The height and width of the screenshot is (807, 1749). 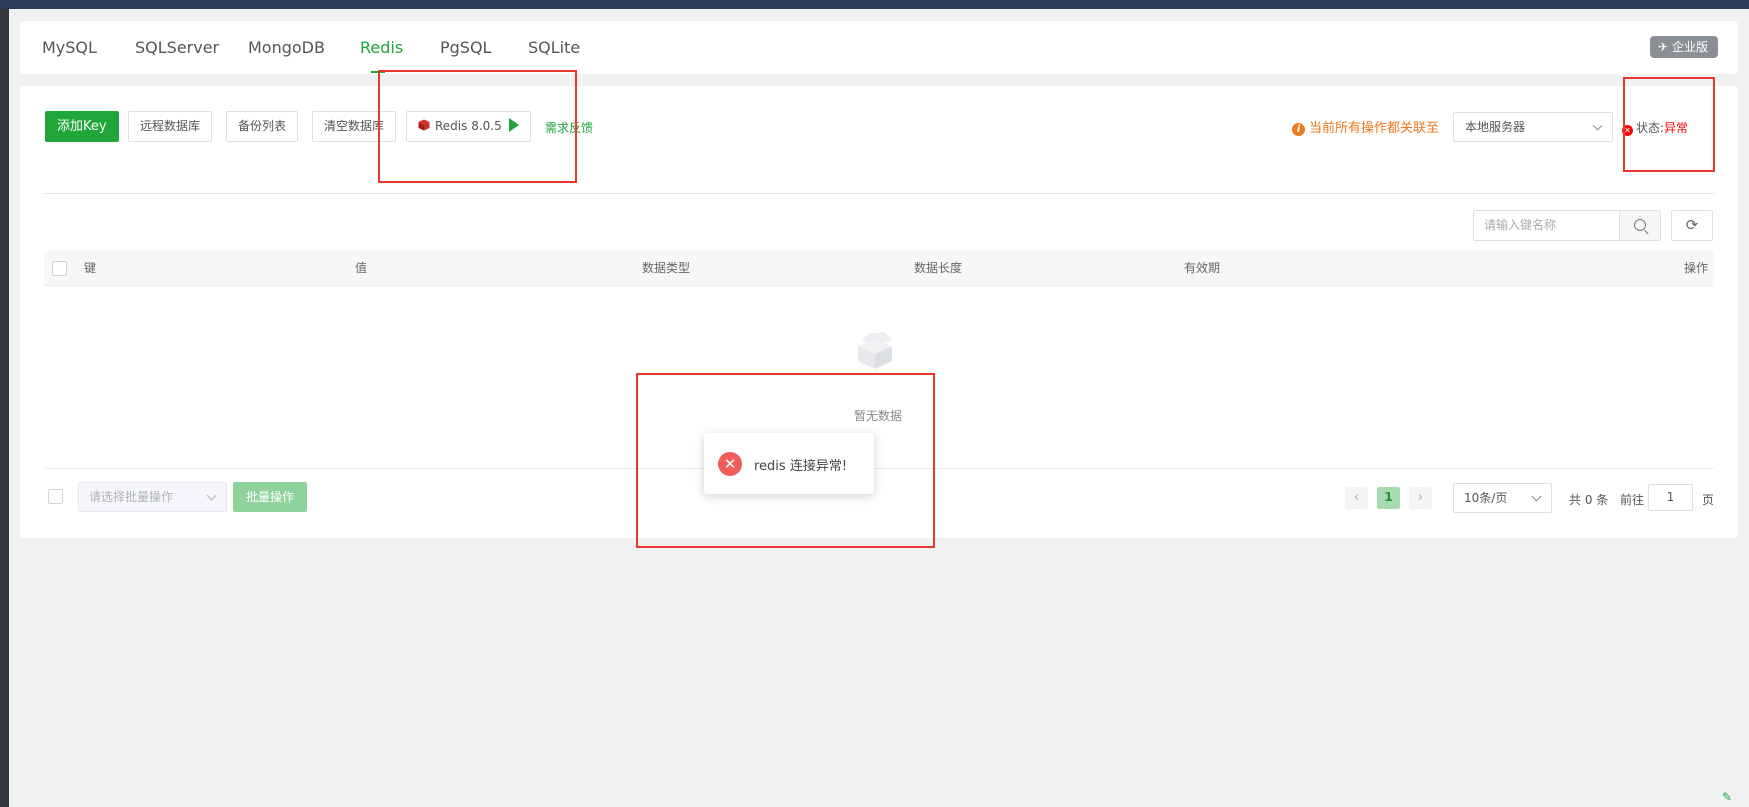 What do you see at coordinates (424, 125) in the screenshot?
I see `redis-logo-icon` at bounding box center [424, 125].